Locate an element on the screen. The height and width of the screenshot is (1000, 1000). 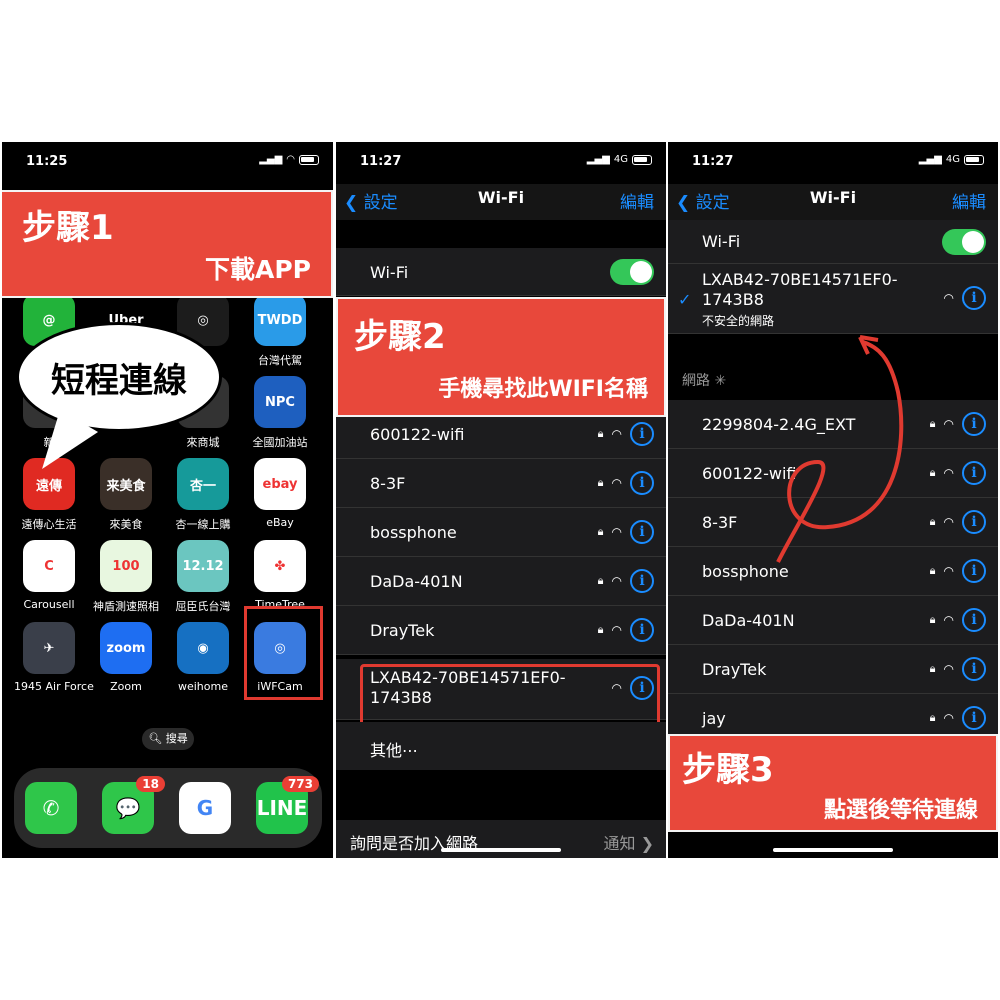
app-icon: 来美食 來美食 is located at coordinates (126, 495).